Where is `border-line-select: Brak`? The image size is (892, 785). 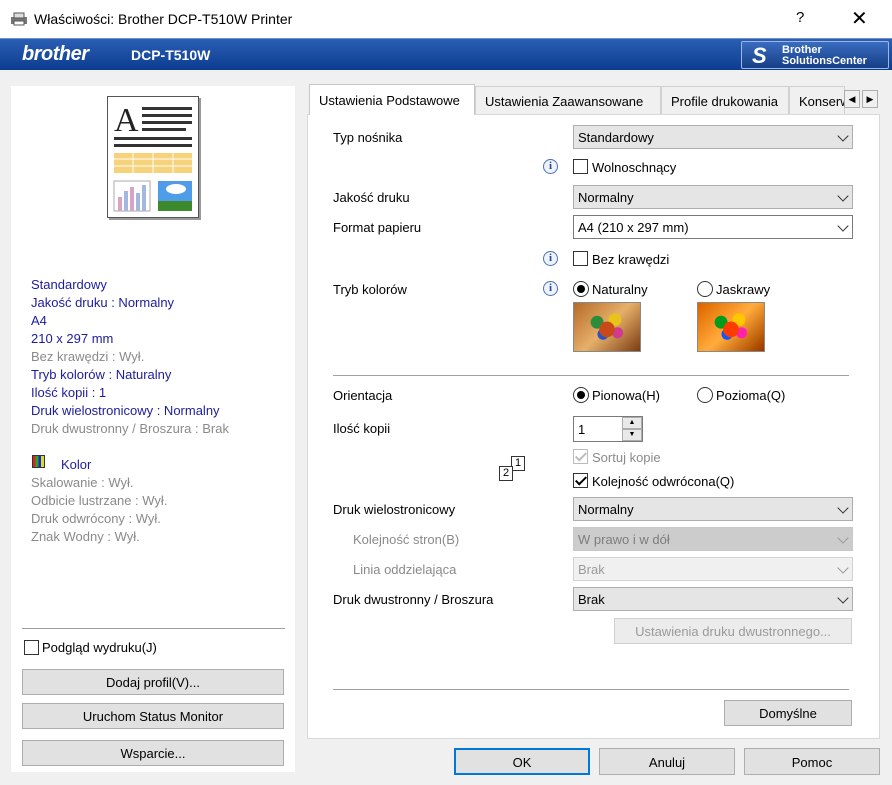
border-line-select: Brak is located at coordinates (713, 569).